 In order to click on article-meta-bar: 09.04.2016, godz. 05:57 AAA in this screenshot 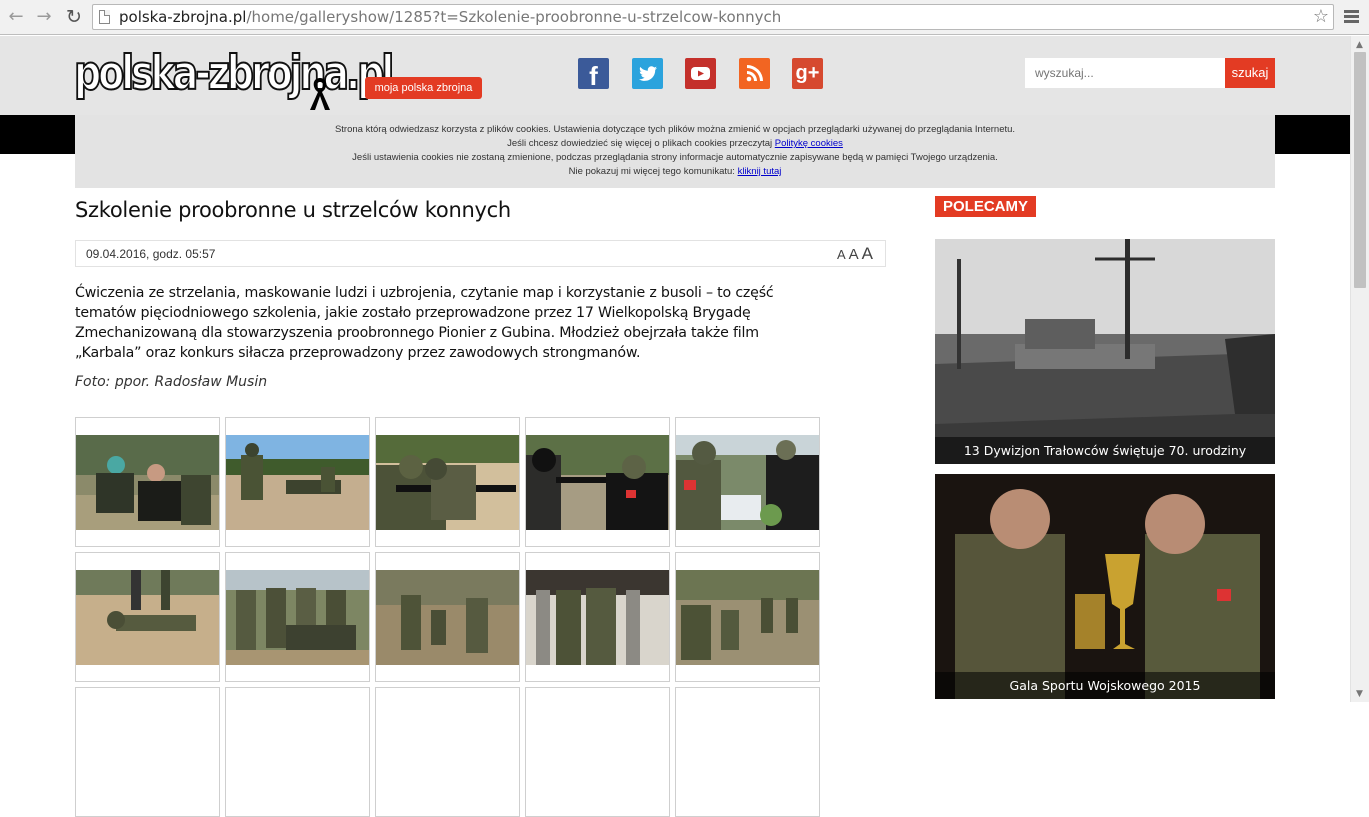, I will do `click(480, 253)`.